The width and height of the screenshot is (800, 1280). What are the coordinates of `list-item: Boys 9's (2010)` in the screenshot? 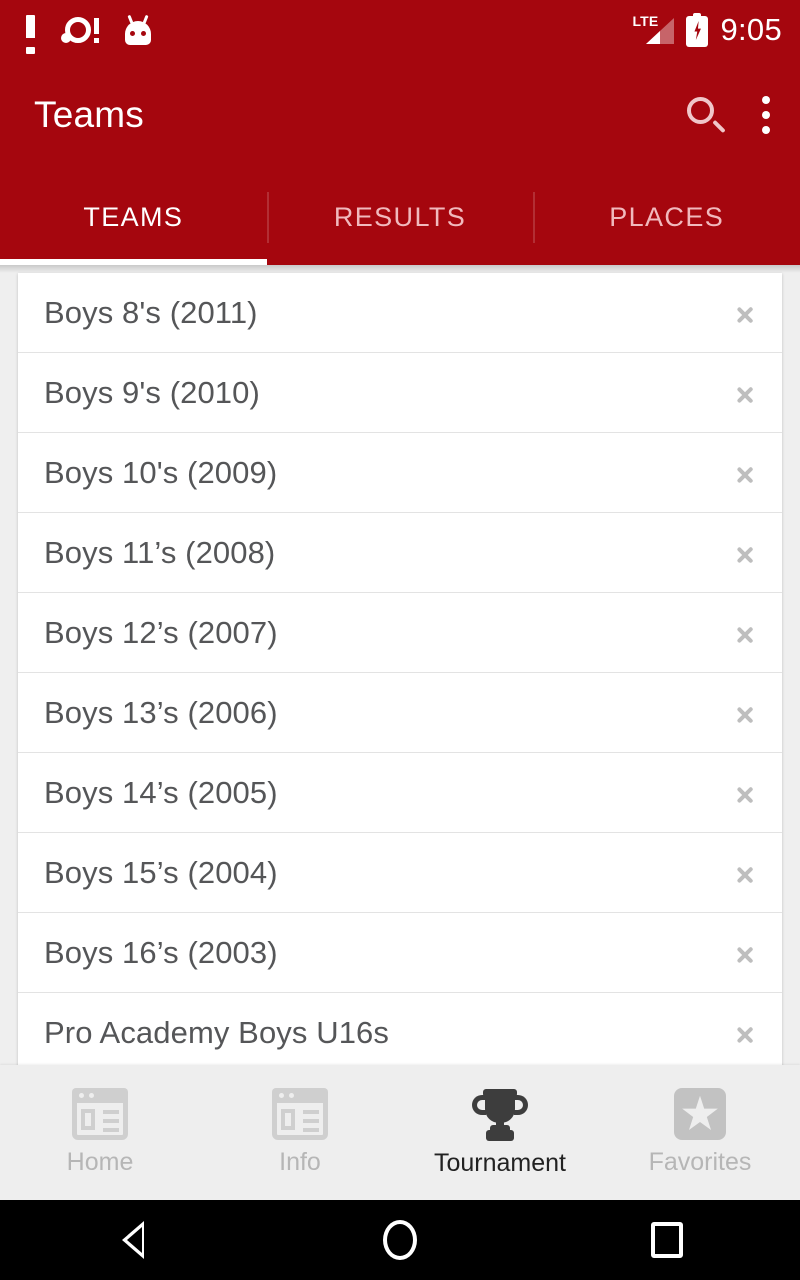 It's located at (400, 393).